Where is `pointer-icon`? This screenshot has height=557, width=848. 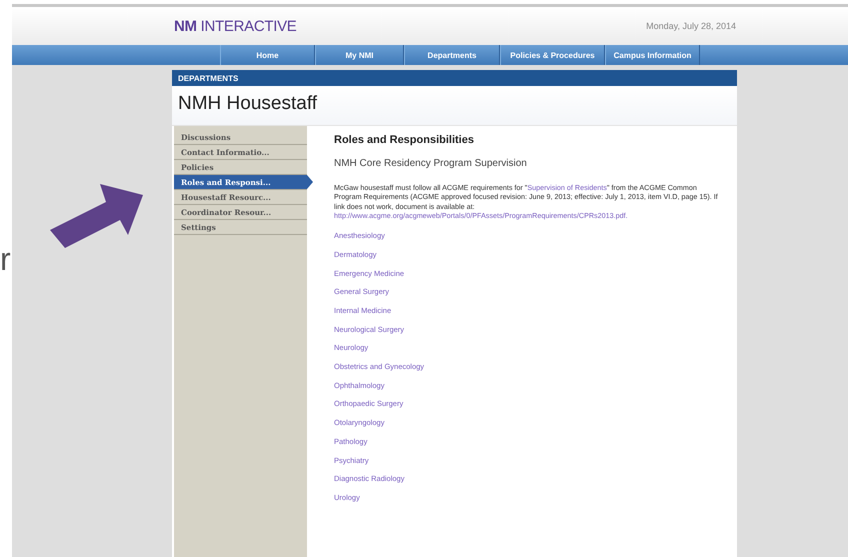 pointer-icon is located at coordinates (310, 182).